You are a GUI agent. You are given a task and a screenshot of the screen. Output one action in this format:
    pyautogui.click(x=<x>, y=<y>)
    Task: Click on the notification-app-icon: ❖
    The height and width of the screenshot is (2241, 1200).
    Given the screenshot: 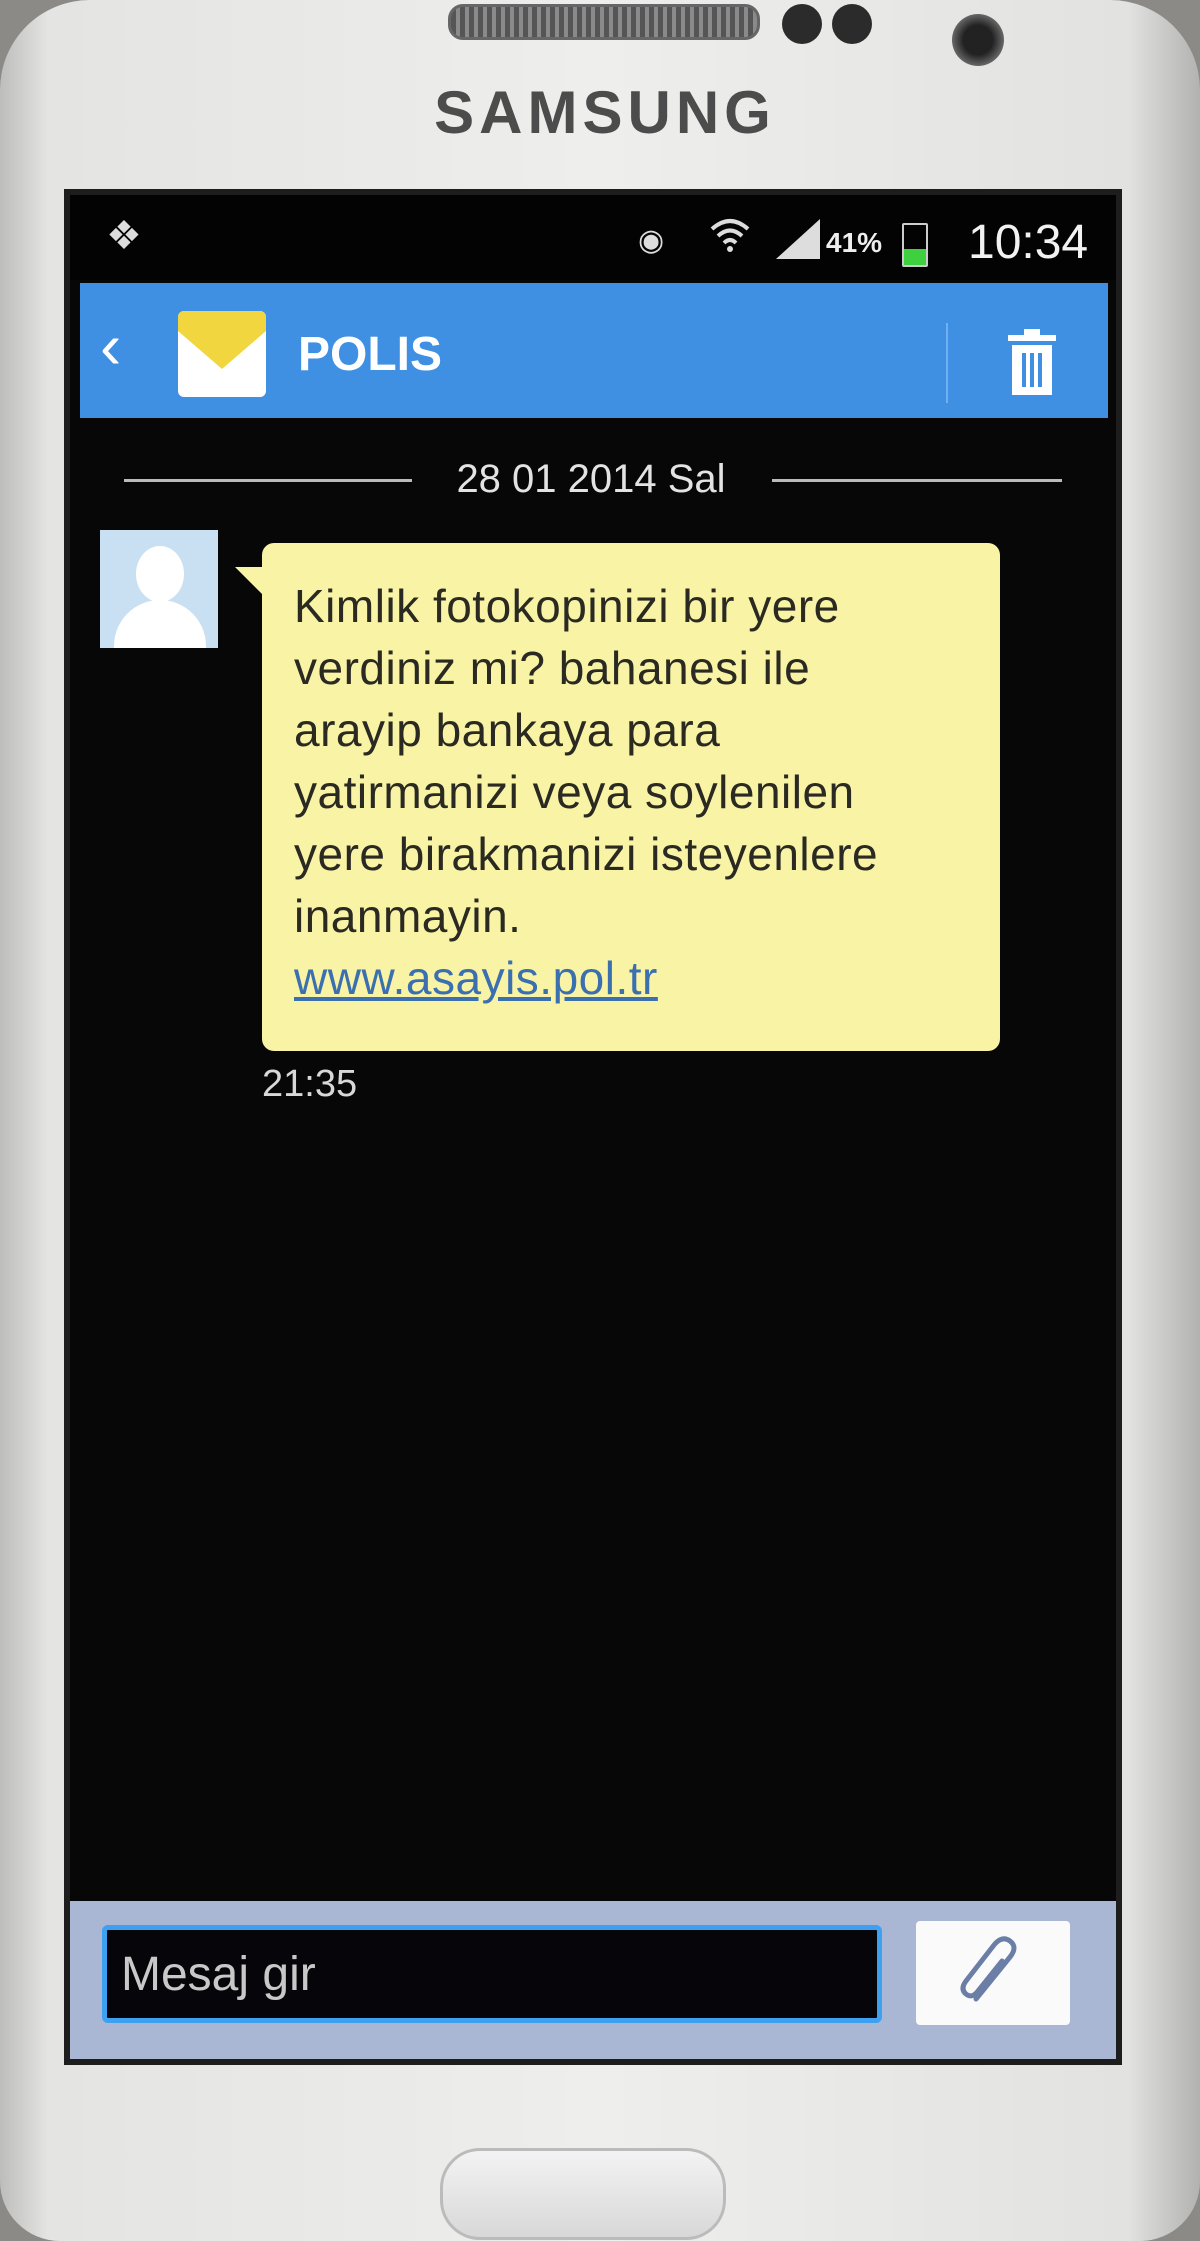 What is the action you would take?
    pyautogui.click(x=124, y=236)
    